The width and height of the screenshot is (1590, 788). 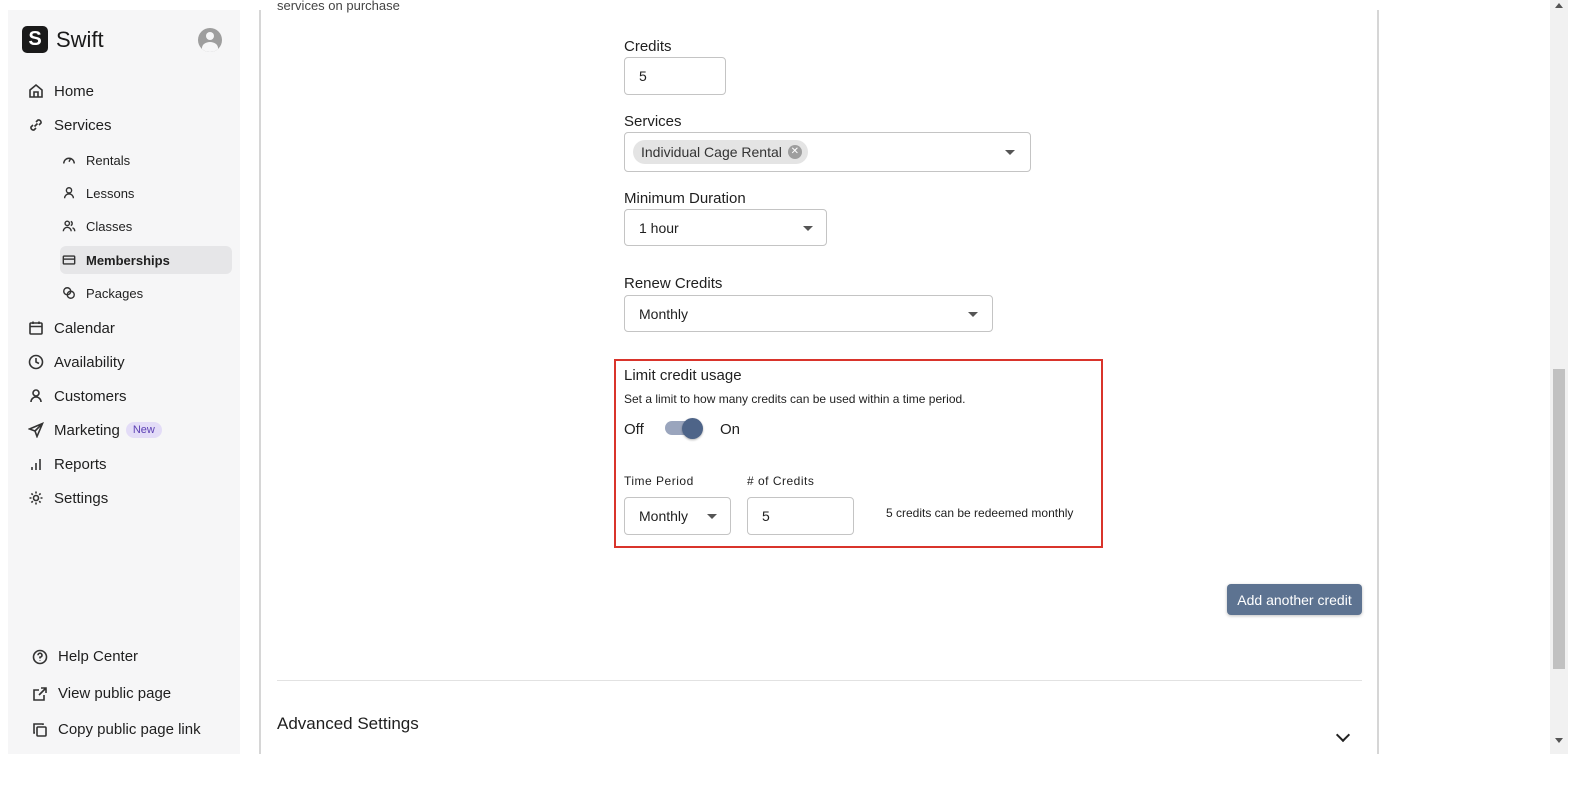 What do you see at coordinates (69, 193) in the screenshot?
I see `person-icon` at bounding box center [69, 193].